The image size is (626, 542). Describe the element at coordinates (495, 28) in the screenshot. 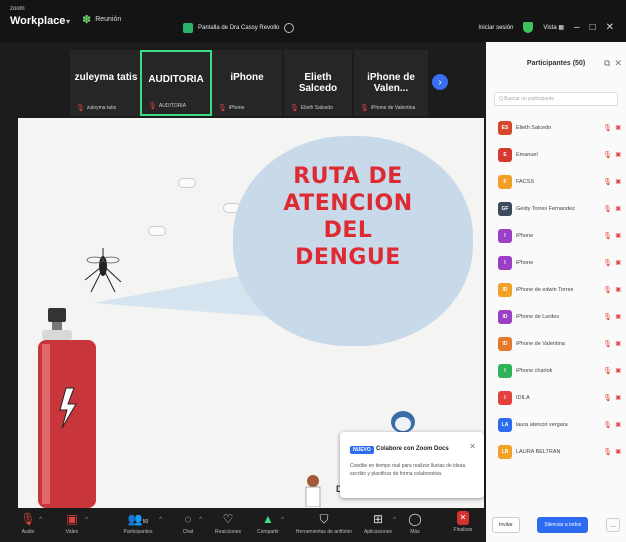

I see `signin-link: Iniciar sesión` at that location.